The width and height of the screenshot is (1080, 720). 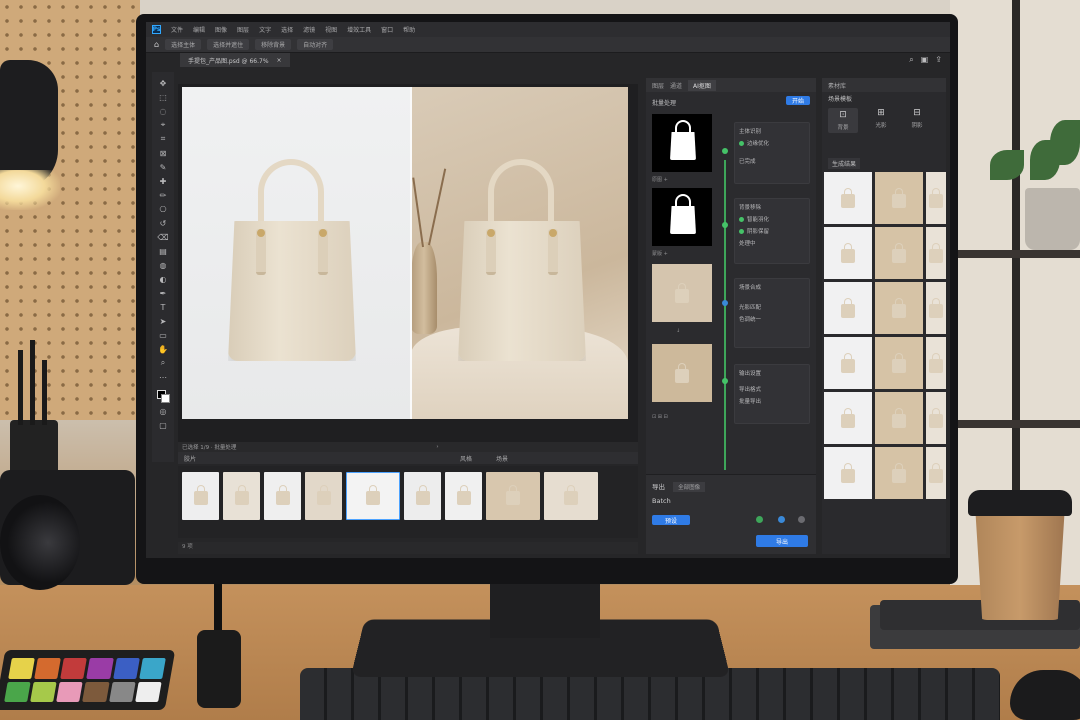 I want to click on blur-tool-icon: ◍, so click(x=163, y=265).